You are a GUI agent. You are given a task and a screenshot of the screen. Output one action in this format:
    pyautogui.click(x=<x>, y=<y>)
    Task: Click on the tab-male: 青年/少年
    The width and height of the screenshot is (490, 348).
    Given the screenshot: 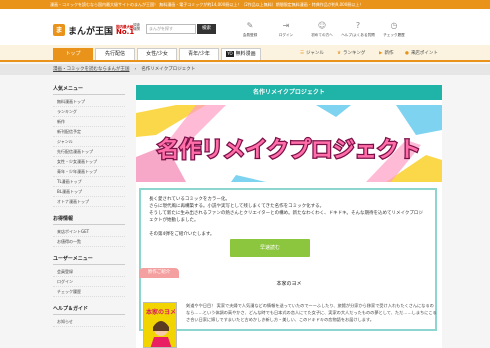 What is the action you would take?
    pyautogui.click(x=199, y=54)
    